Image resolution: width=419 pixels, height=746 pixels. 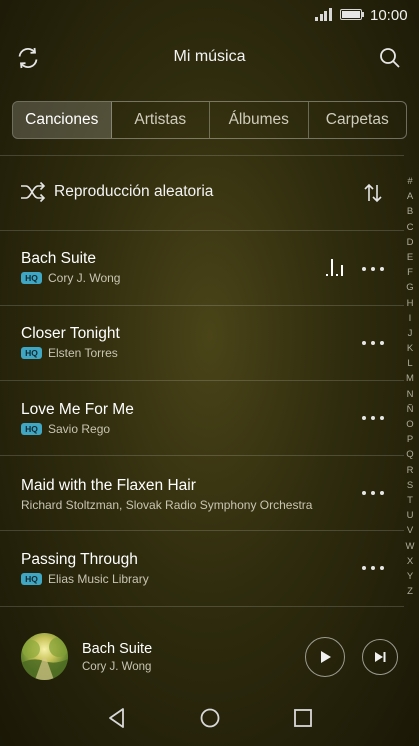 I want to click on home-icon, so click(x=210, y=718).